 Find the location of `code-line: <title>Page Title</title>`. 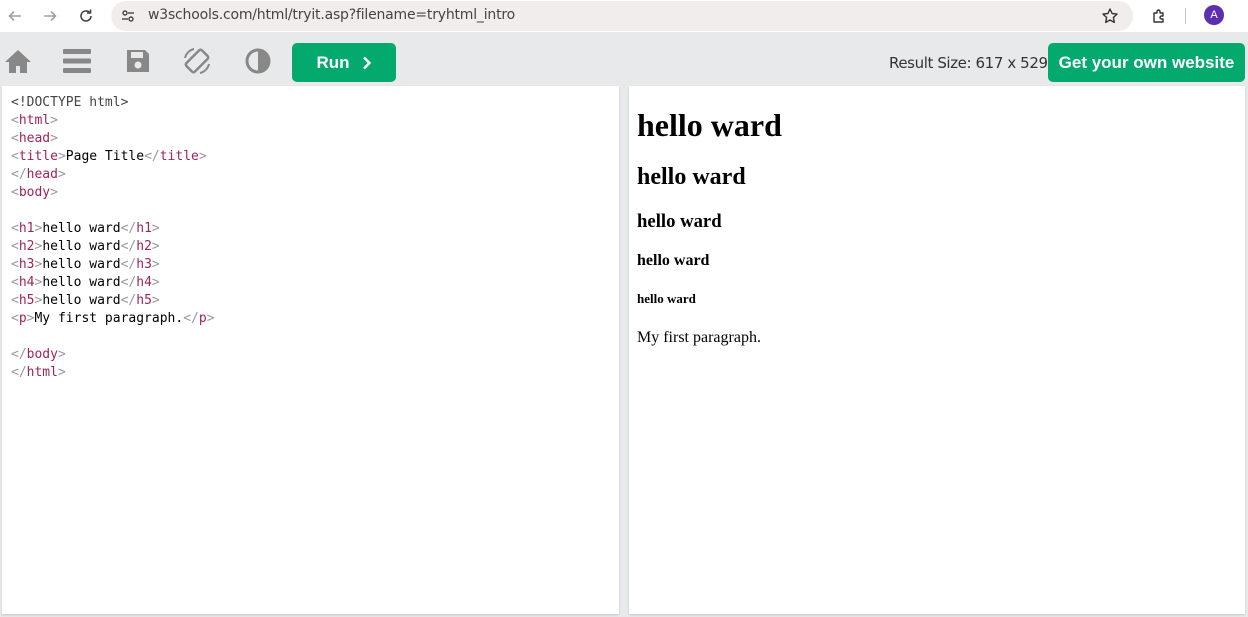

code-line: <title>Page Title</title> is located at coordinates (113, 157).